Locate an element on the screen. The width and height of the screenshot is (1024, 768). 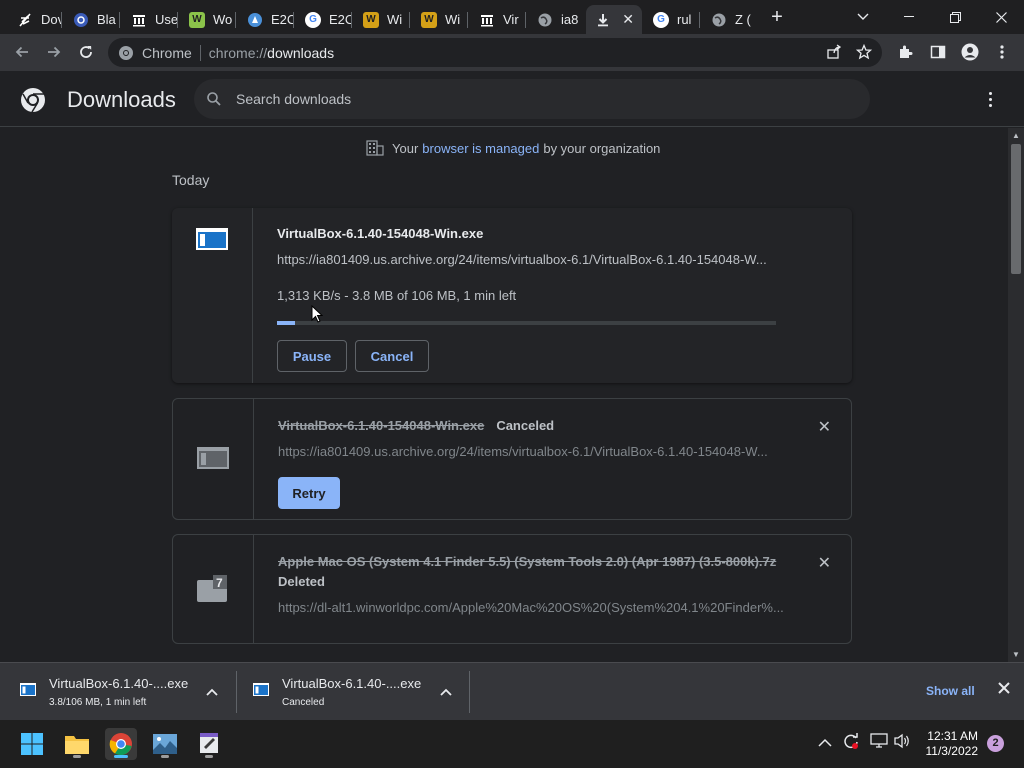
search-downloads-box is located at coordinates (532, 99).